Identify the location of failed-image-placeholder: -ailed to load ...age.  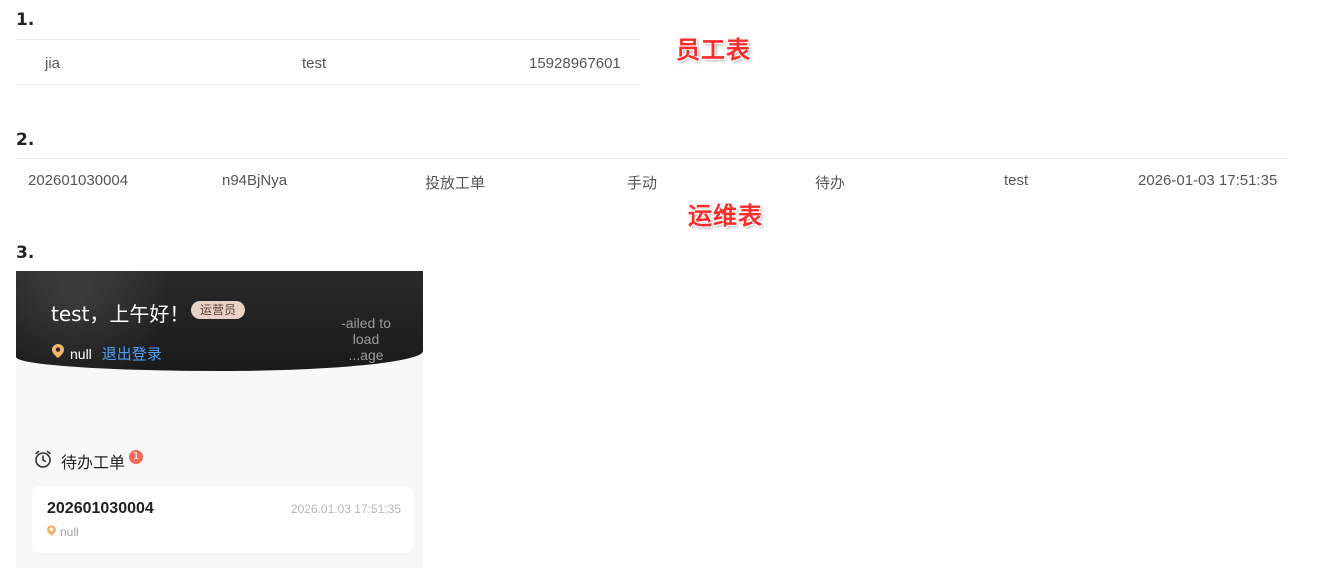
(366, 339).